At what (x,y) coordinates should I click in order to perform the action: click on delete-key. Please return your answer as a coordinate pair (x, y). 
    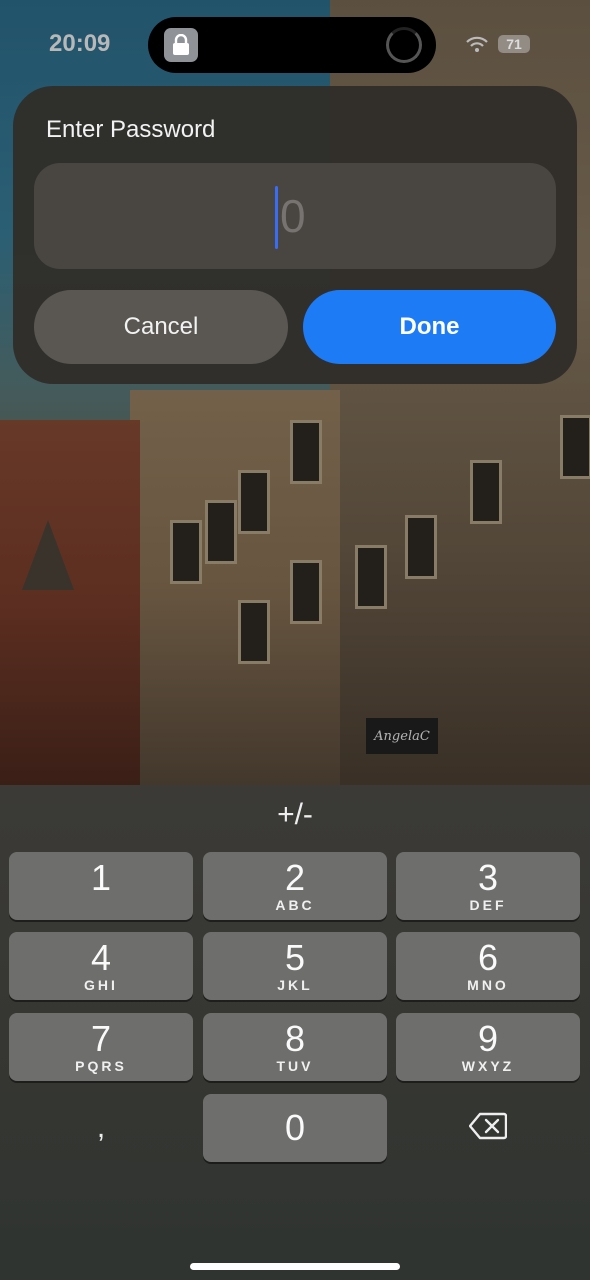
    Looking at the image, I should click on (488, 1128).